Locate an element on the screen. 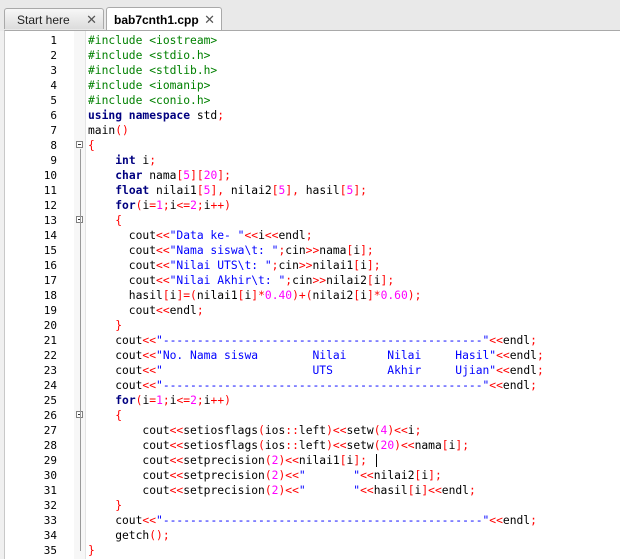  line-number: 2 is located at coordinates (53, 55).